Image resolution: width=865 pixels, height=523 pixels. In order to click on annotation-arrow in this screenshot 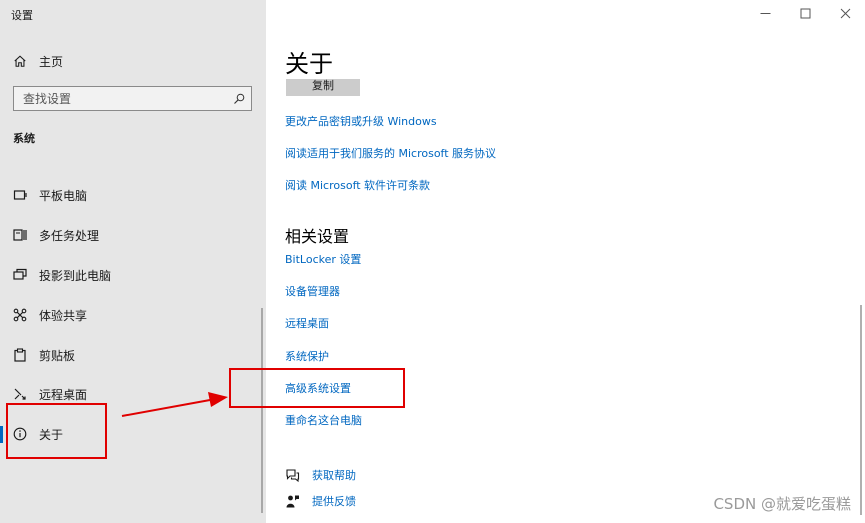, I will do `click(174, 404)`.